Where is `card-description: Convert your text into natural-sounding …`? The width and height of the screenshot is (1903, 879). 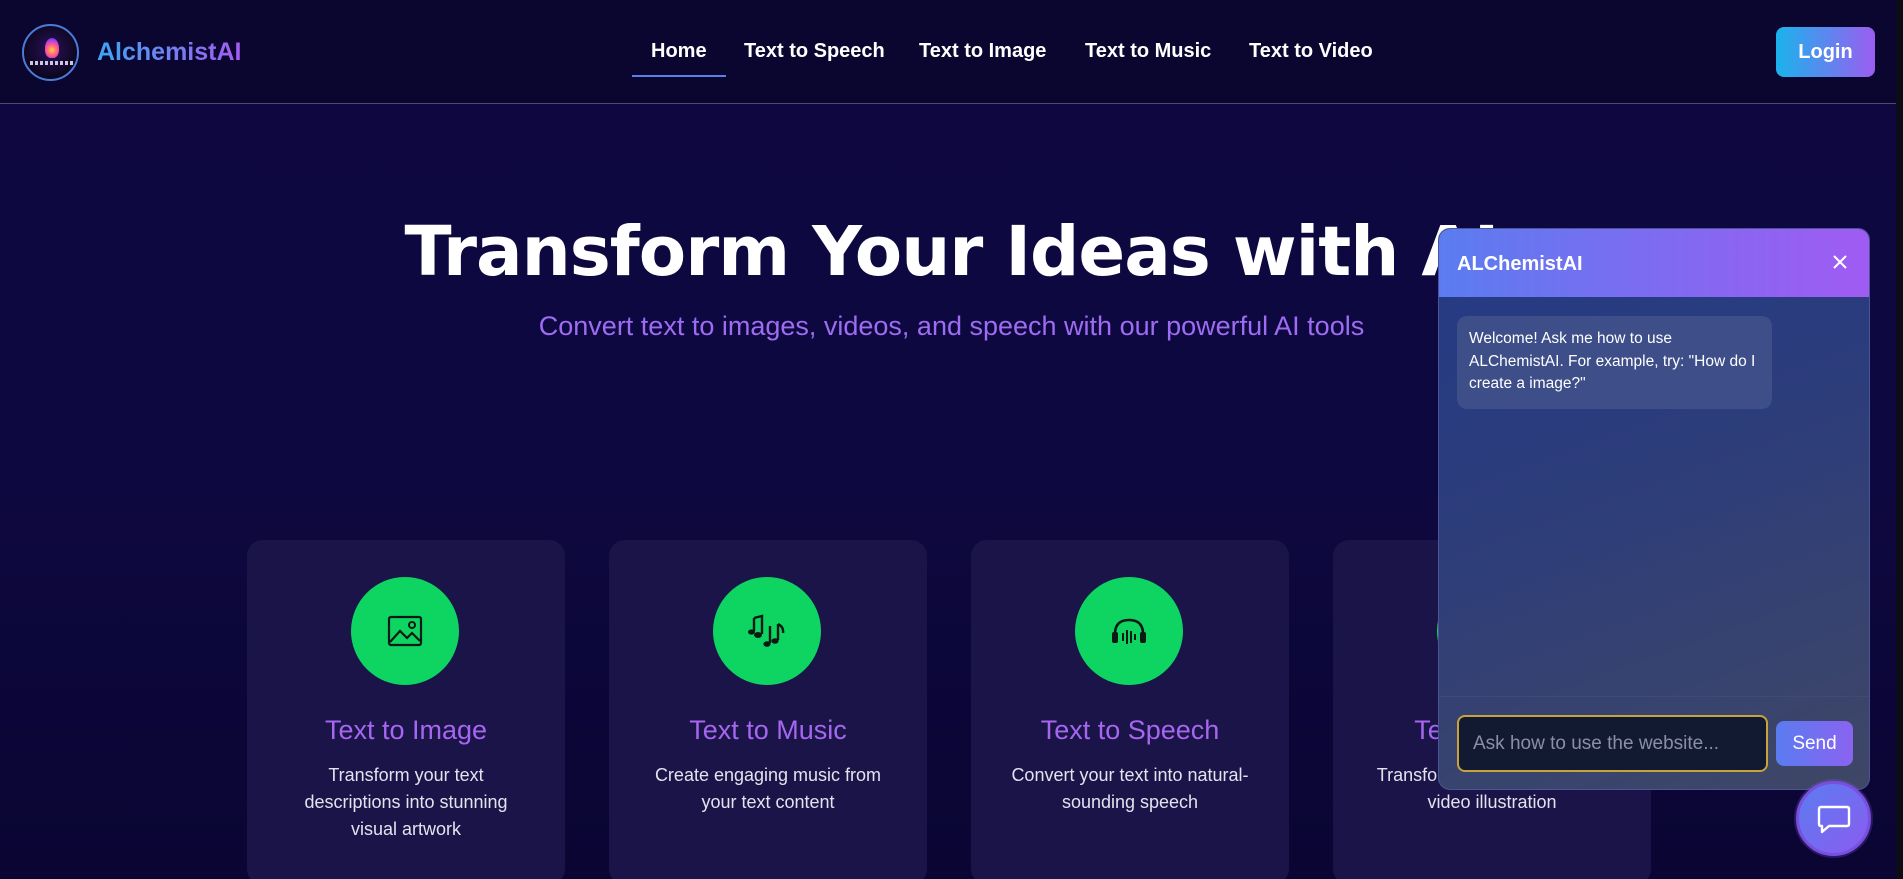 card-description: Convert your text into natural-sounding … is located at coordinates (1130, 788).